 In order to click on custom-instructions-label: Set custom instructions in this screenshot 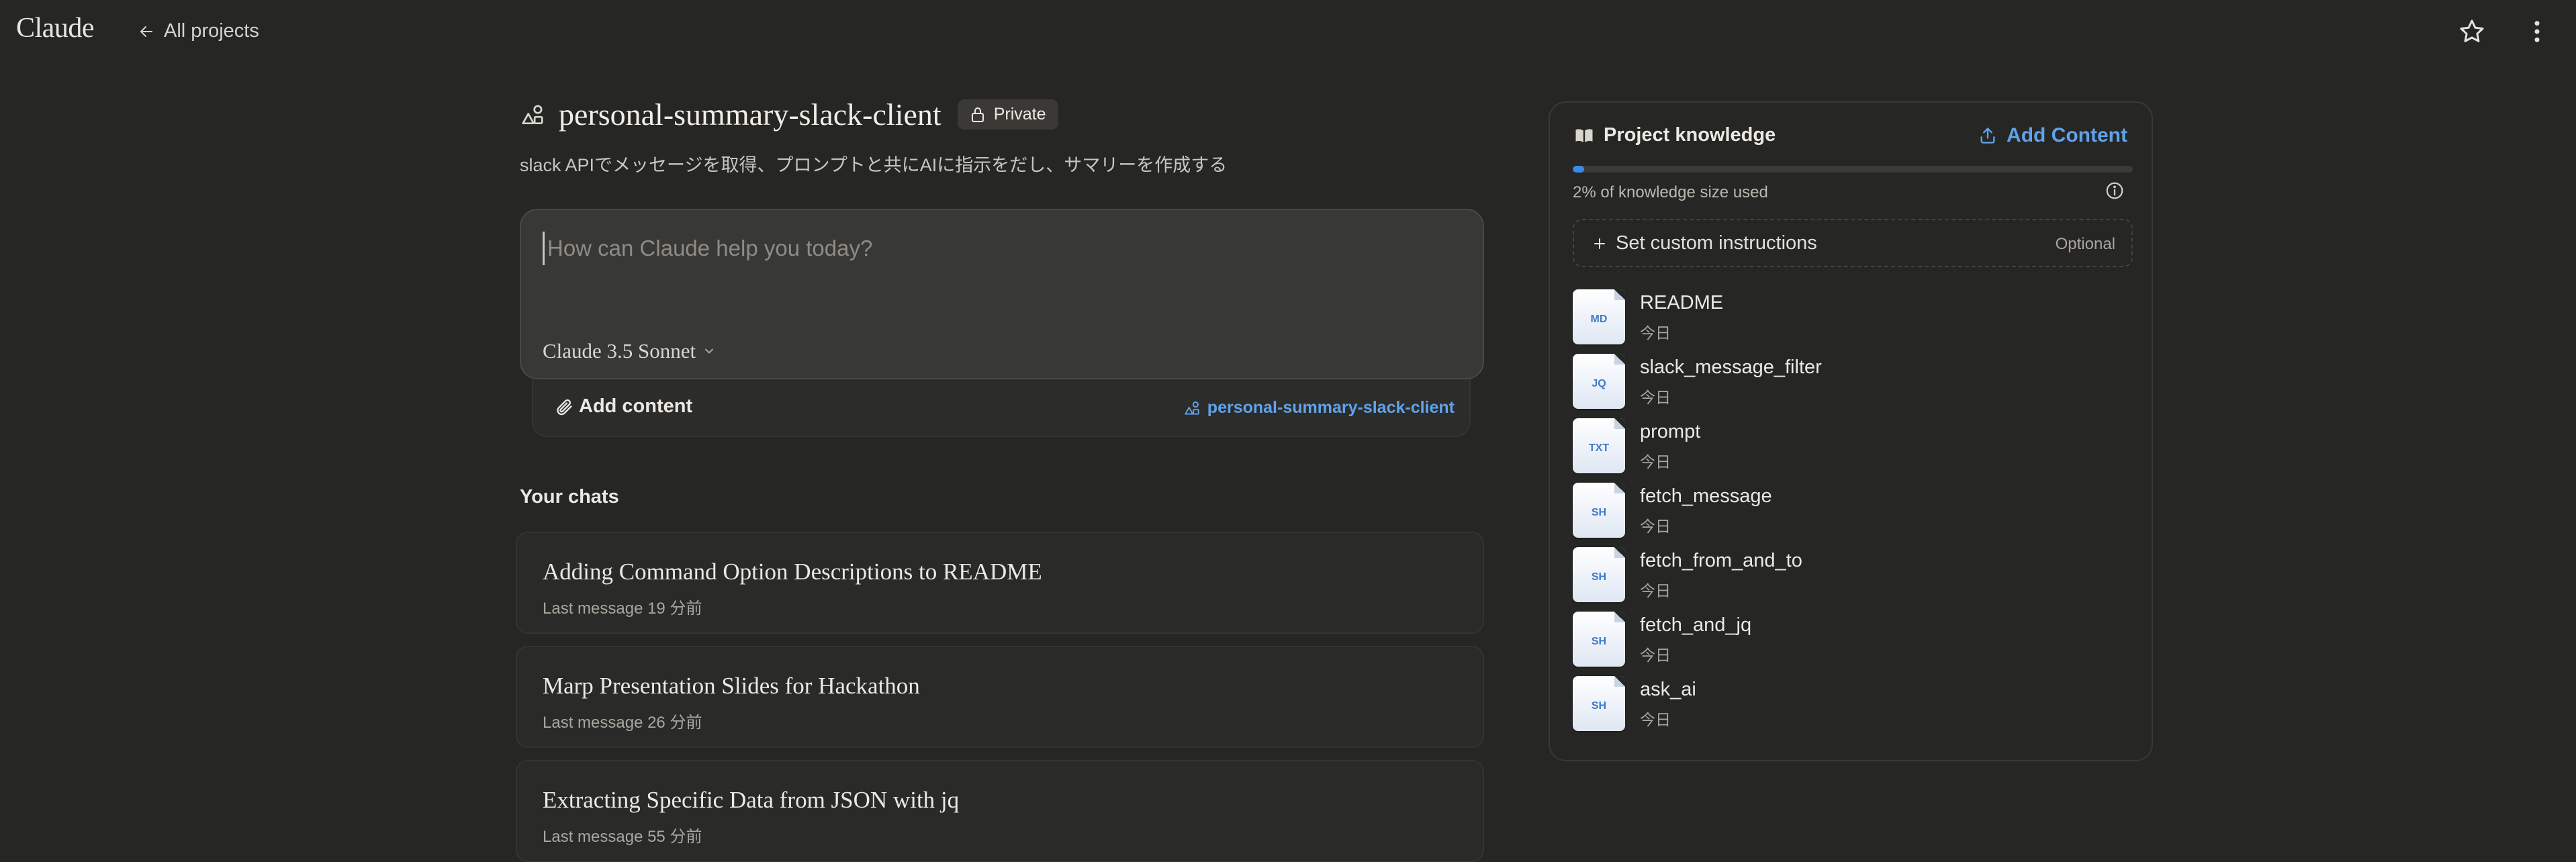, I will do `click(1716, 243)`.